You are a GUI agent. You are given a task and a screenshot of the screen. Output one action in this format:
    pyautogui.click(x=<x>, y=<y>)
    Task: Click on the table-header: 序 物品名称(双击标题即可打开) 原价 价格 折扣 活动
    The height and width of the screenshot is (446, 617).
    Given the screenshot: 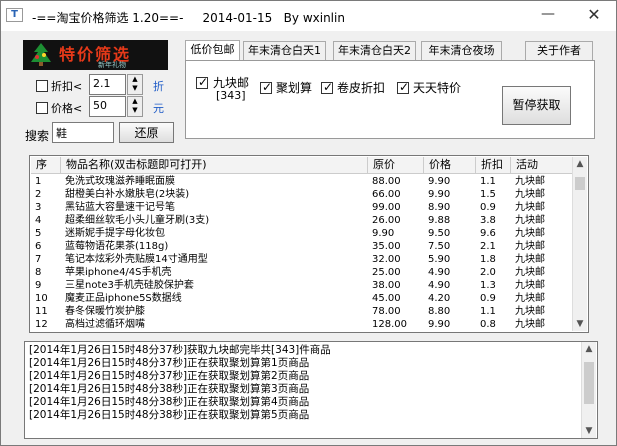 What is the action you would take?
    pyautogui.click(x=302, y=165)
    